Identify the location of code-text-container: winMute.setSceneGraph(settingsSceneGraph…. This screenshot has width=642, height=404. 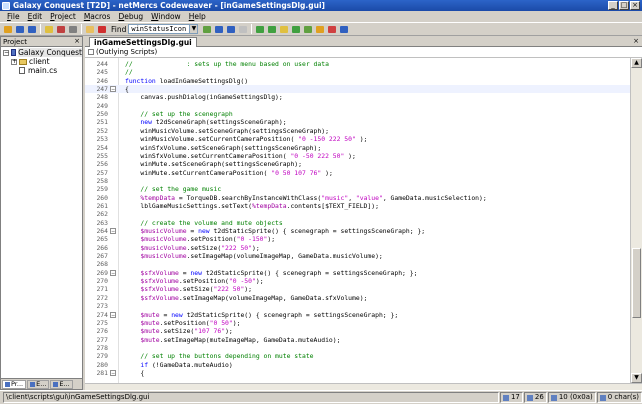
(213, 164).